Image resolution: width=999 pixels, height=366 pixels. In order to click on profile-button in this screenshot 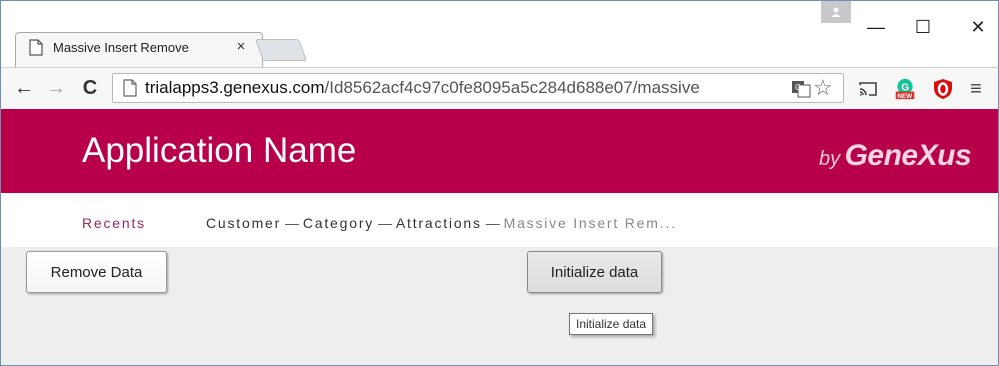, I will do `click(836, 12)`.